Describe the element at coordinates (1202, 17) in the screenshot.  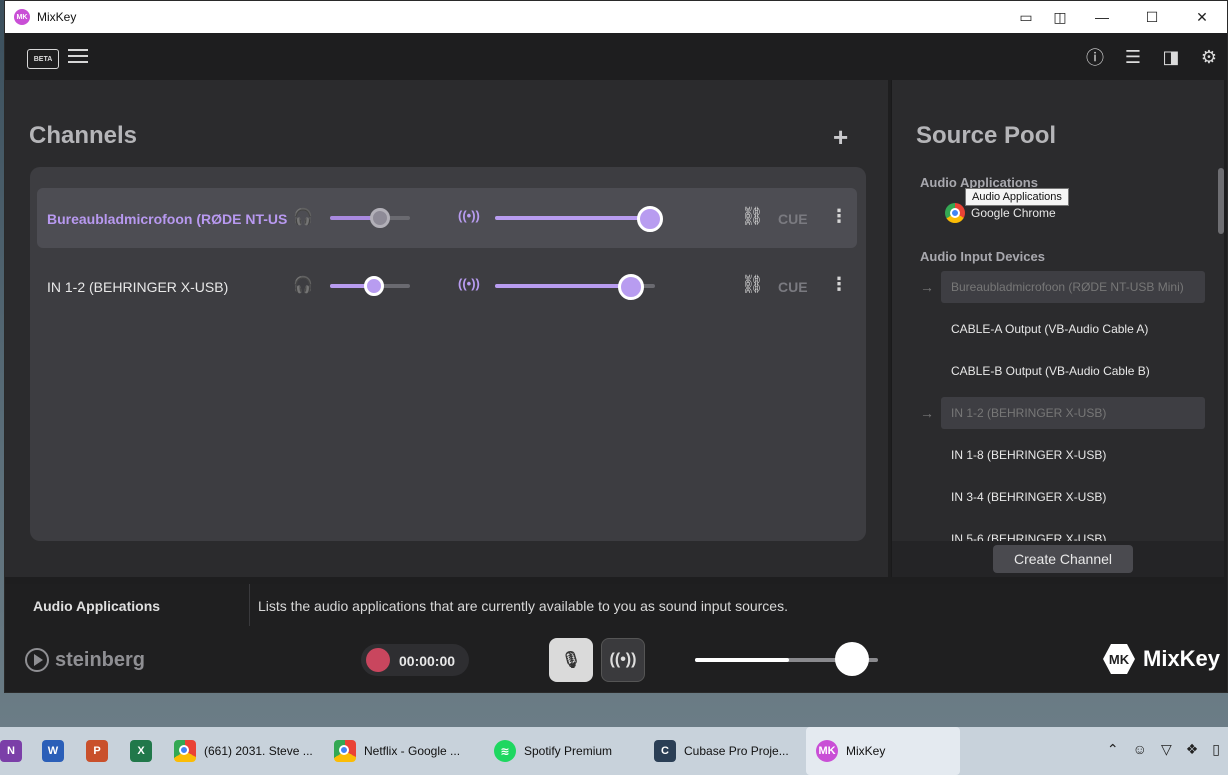
I see `close-button: ✕` at that location.